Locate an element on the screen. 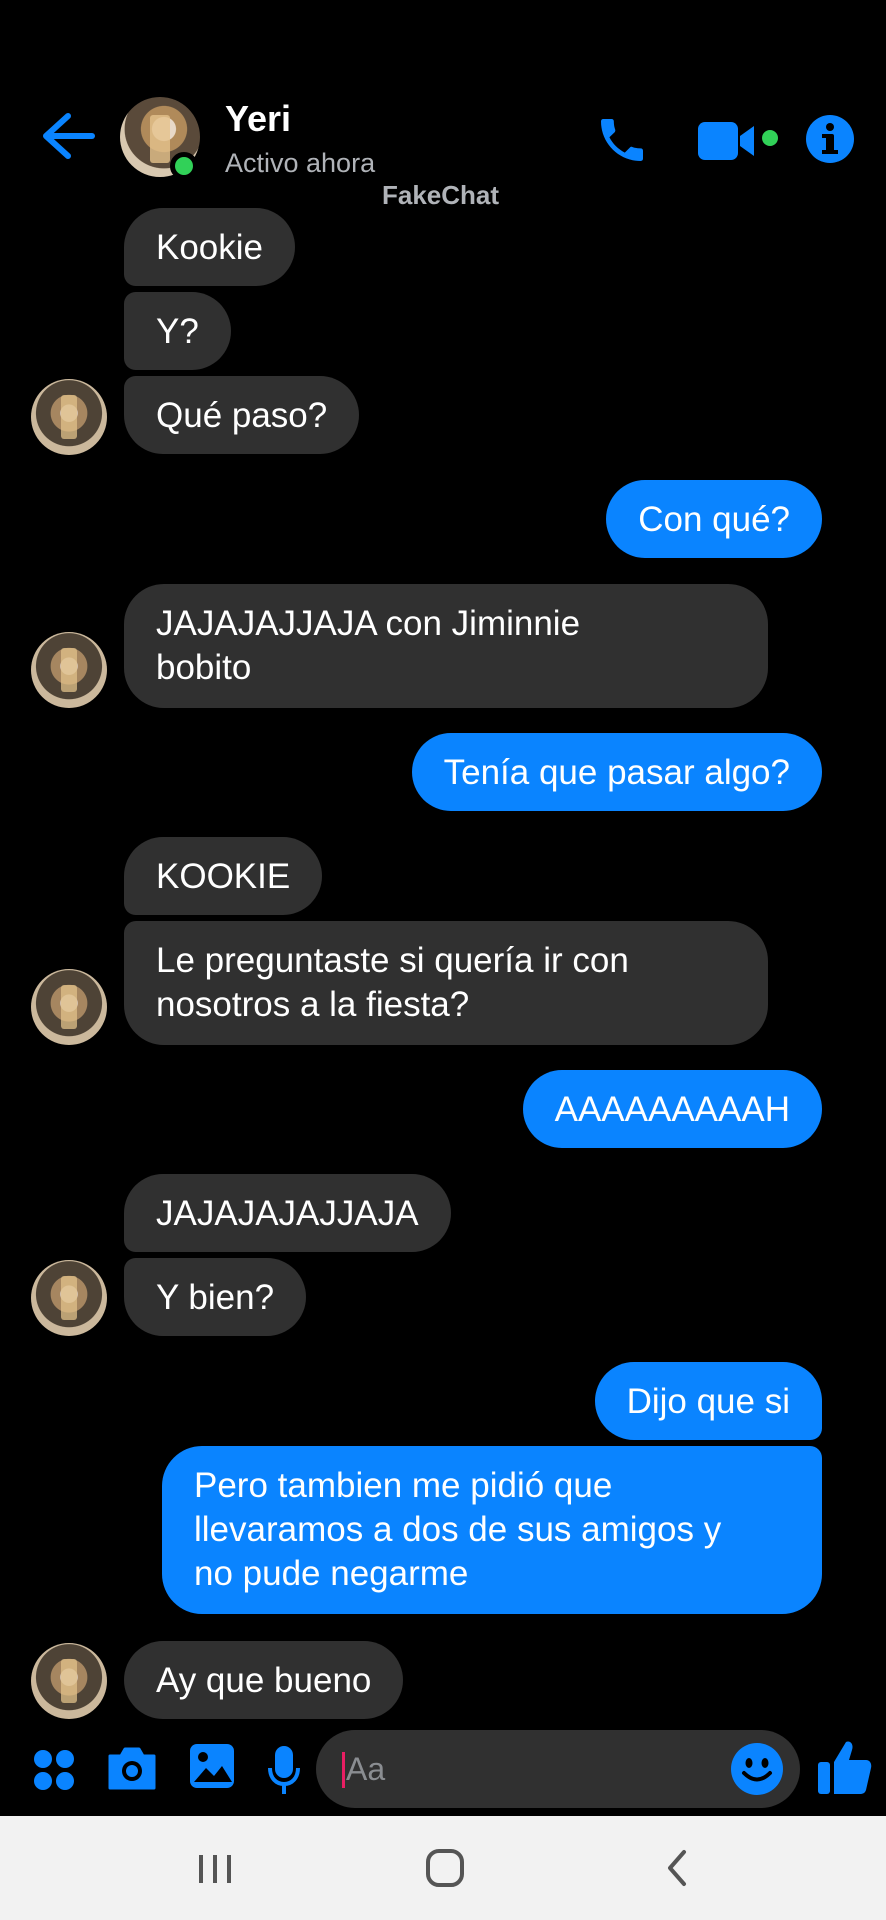  gallery-icon is located at coordinates (212, 1766).